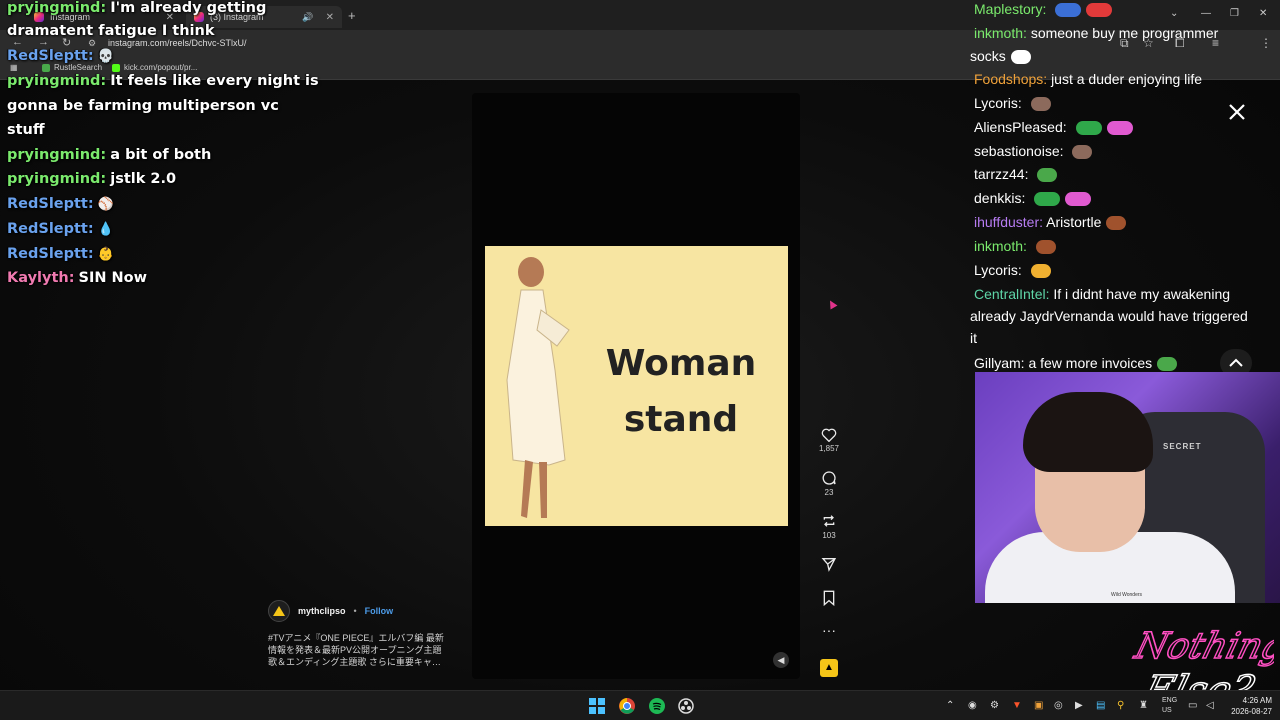 This screenshot has height=720, width=1280. I want to click on woman-figure, so click(538, 387).